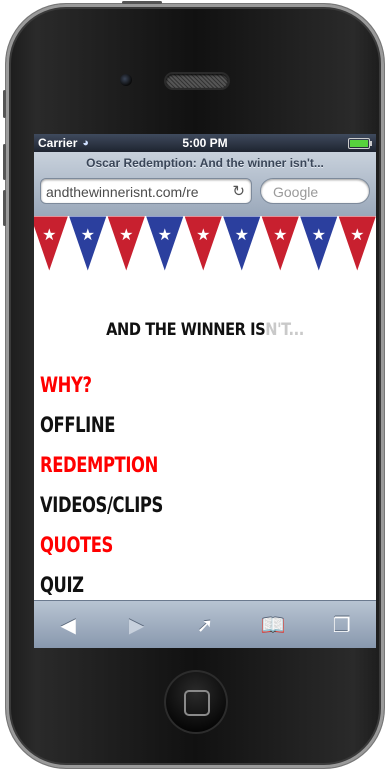 This screenshot has width=390, height=774. What do you see at coordinates (4, 104) in the screenshot?
I see `mute-switch` at bounding box center [4, 104].